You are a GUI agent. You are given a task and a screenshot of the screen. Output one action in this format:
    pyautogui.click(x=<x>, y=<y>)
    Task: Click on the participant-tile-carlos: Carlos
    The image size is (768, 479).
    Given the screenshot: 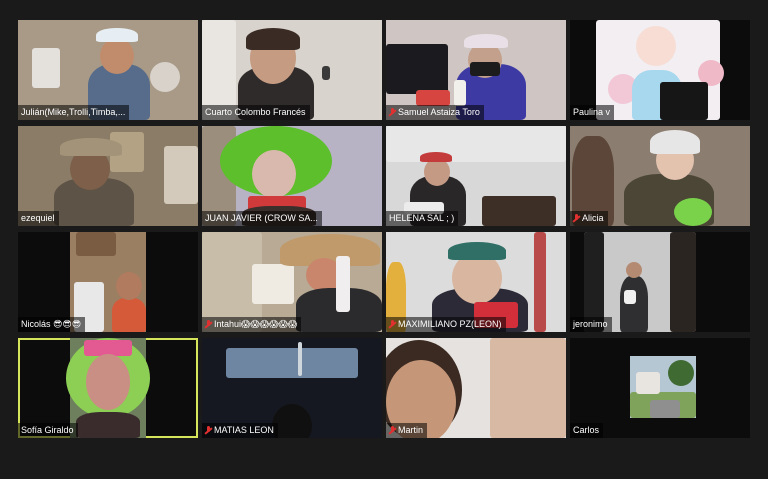 What is the action you would take?
    pyautogui.click(x=660, y=388)
    